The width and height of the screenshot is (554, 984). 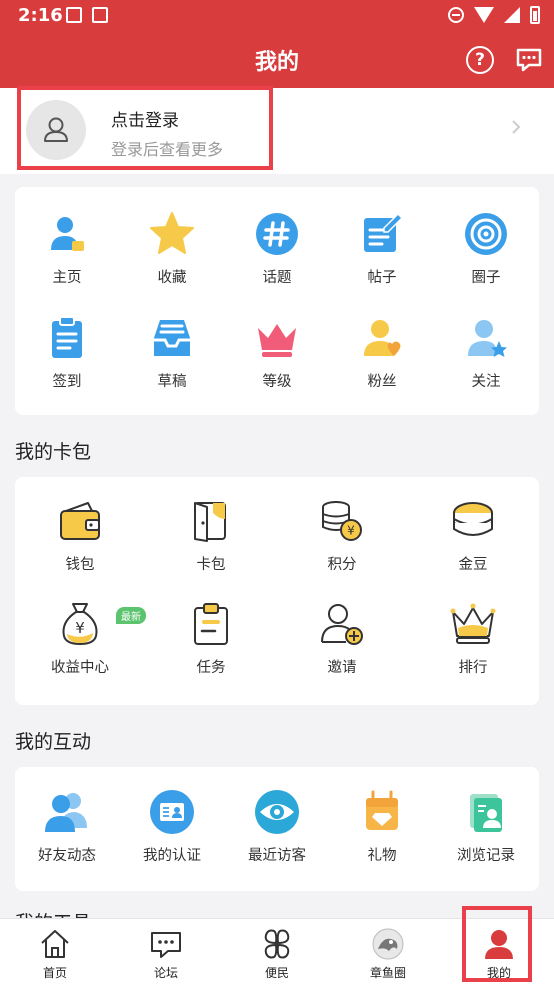 I want to click on interaction-section-title: 我的互动, so click(x=53, y=742).